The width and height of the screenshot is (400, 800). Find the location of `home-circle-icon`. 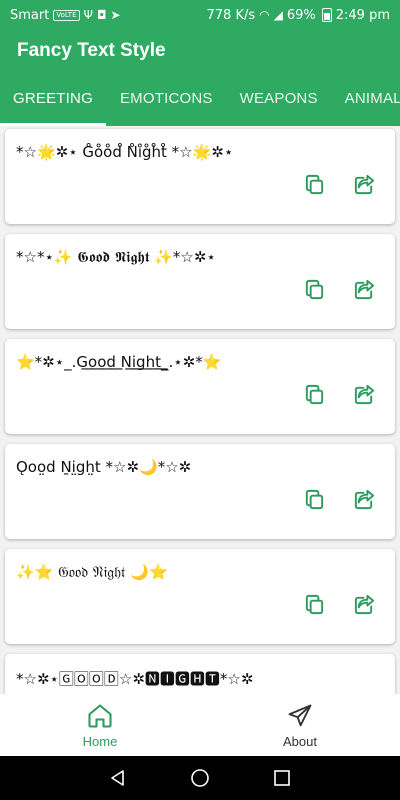

home-circle-icon is located at coordinates (200, 778).